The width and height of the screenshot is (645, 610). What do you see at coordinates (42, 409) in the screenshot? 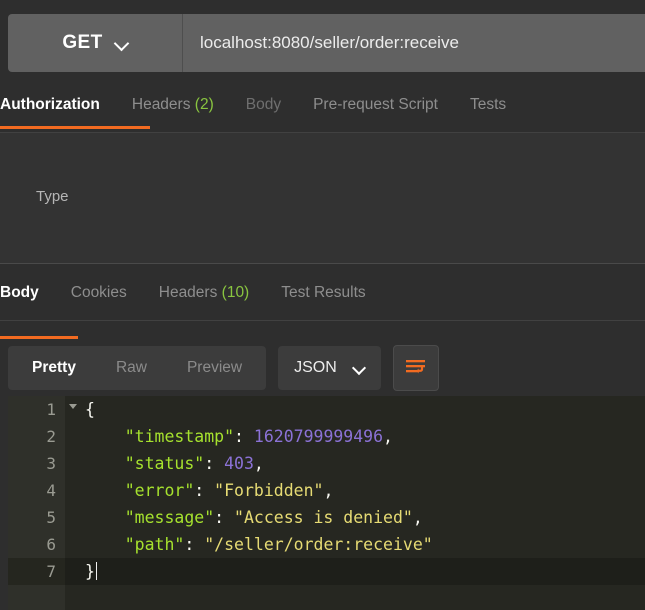
I see `line-number: 1` at bounding box center [42, 409].